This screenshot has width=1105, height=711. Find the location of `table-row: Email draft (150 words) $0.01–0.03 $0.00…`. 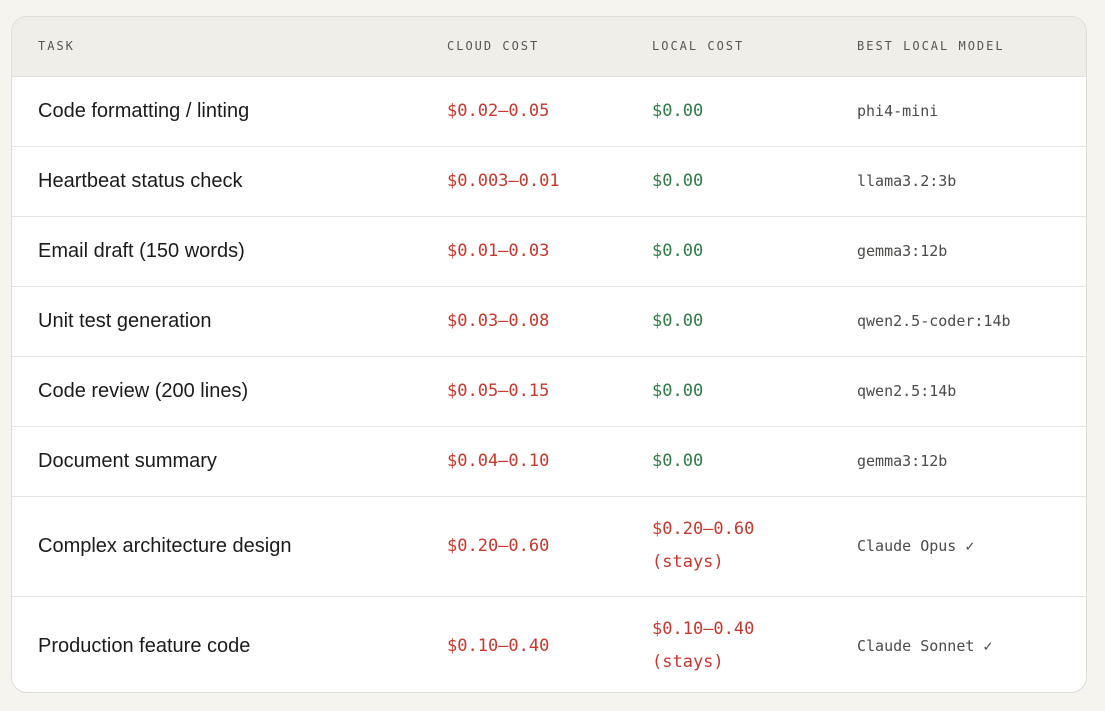

table-row: Email draft (150 words) $0.01–0.03 $0.00… is located at coordinates (549, 251).